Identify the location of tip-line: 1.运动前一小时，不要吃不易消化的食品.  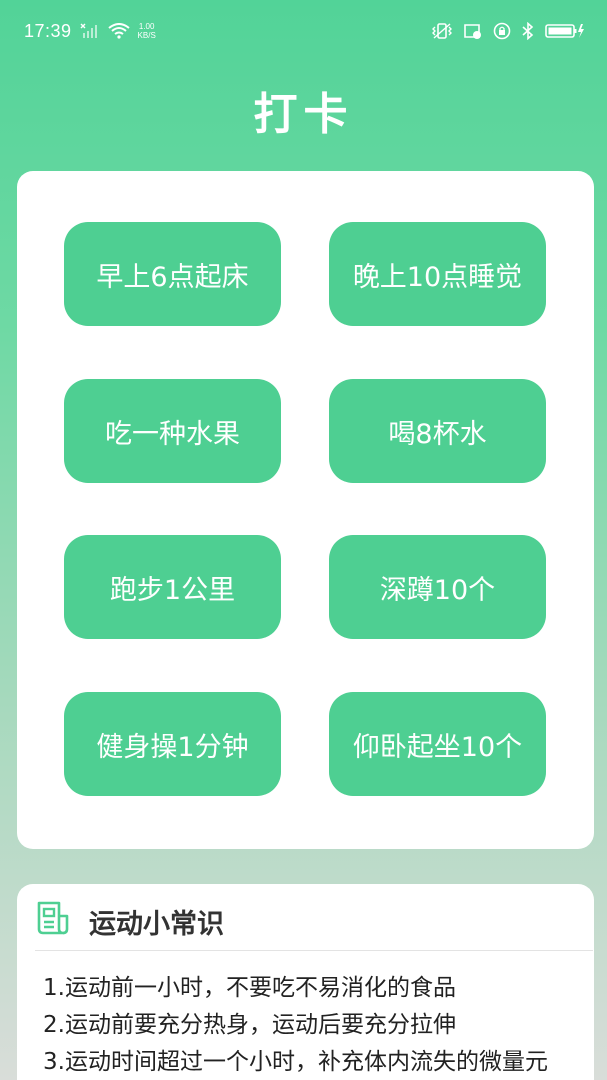
(249, 988).